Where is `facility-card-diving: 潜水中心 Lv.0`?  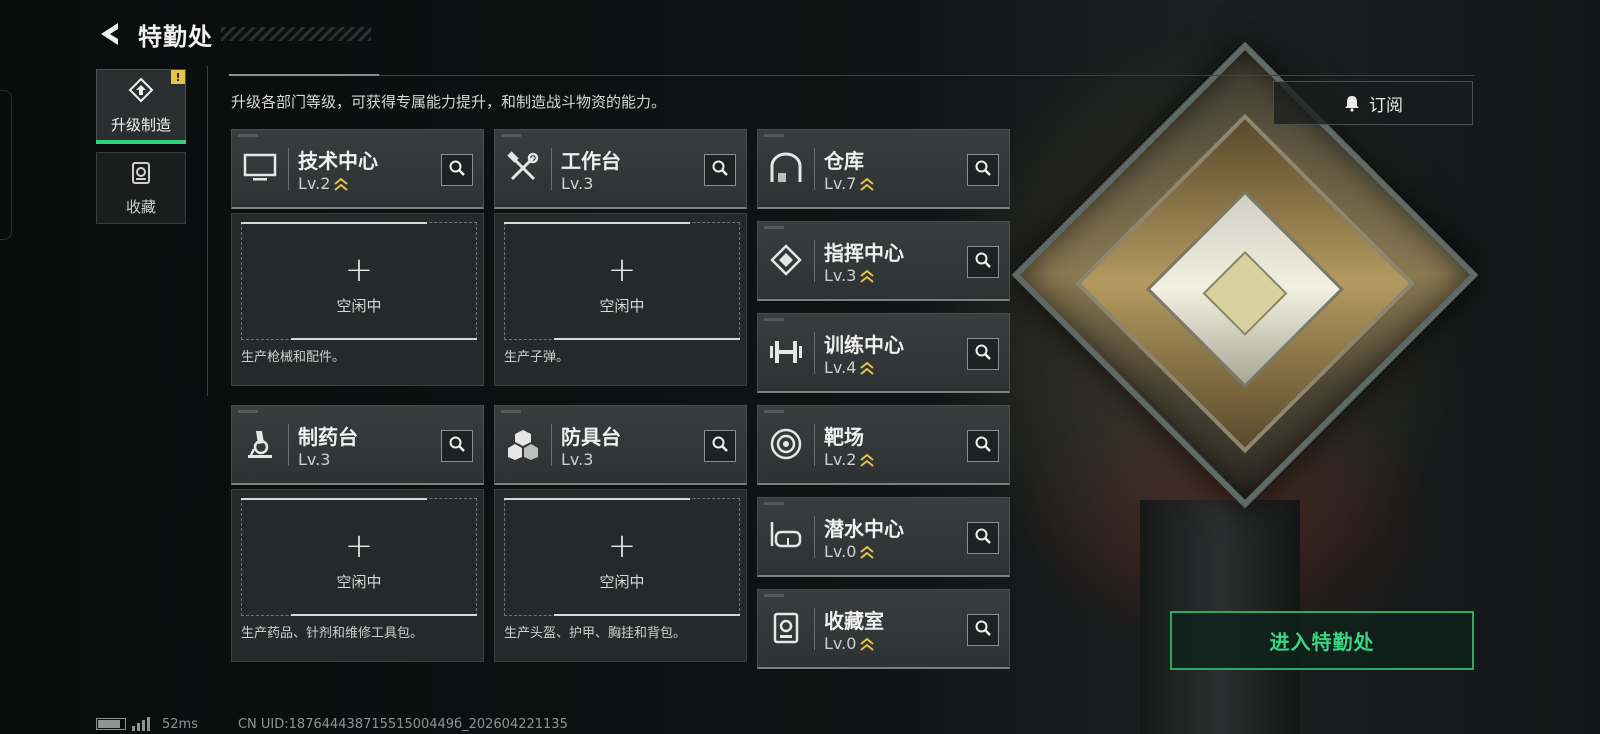 facility-card-diving: 潜水中心 Lv.0 is located at coordinates (883, 537).